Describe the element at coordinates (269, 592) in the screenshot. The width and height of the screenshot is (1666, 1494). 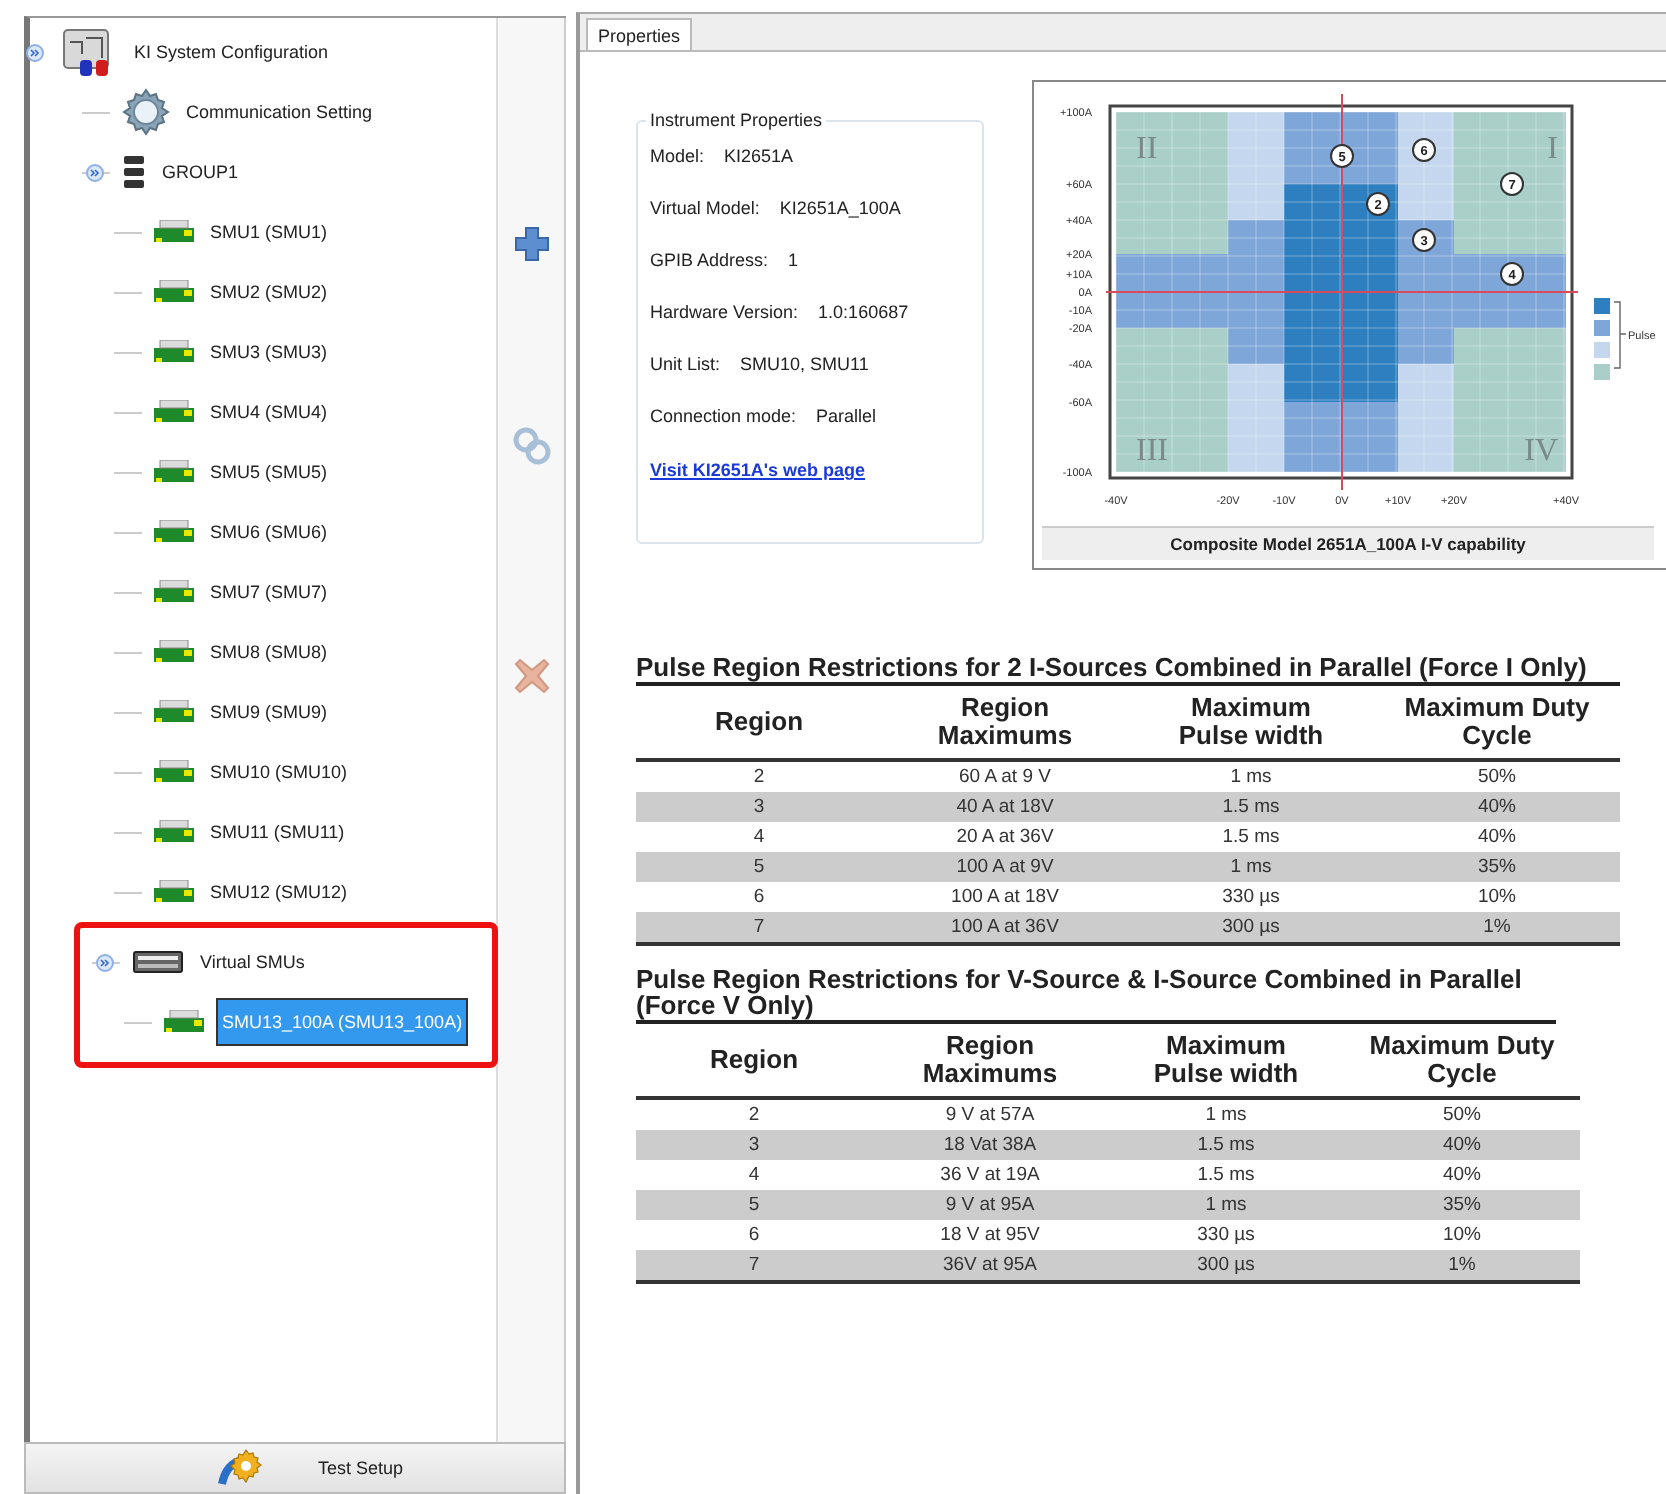
I see `tree-item: SMU7 (SMU7)` at that location.